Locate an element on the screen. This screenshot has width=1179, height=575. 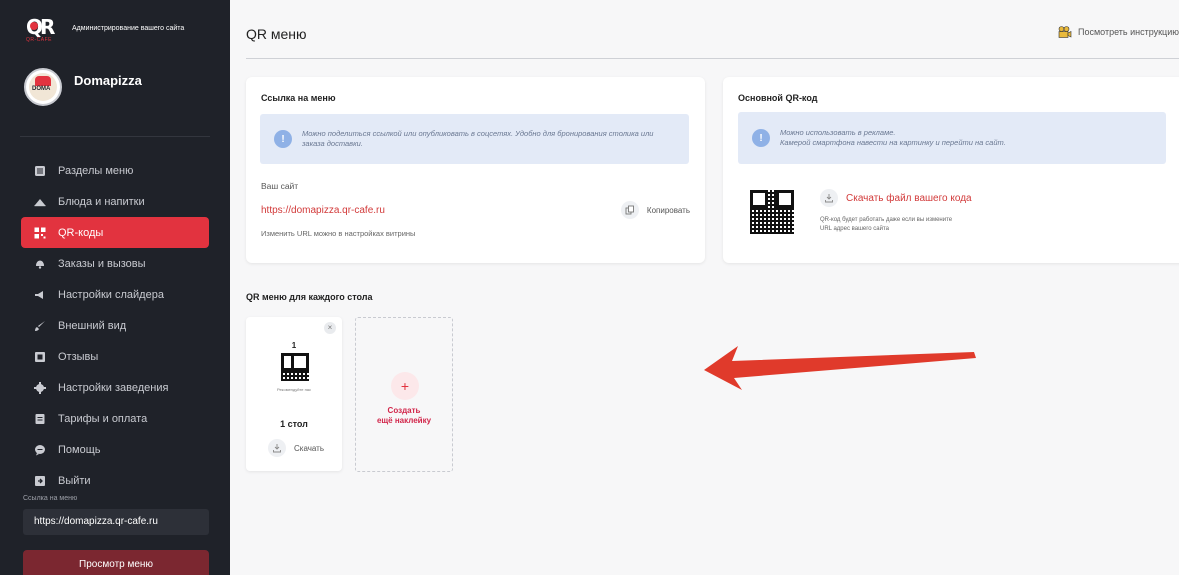
table-number: 1 is located at coordinates (294, 345).